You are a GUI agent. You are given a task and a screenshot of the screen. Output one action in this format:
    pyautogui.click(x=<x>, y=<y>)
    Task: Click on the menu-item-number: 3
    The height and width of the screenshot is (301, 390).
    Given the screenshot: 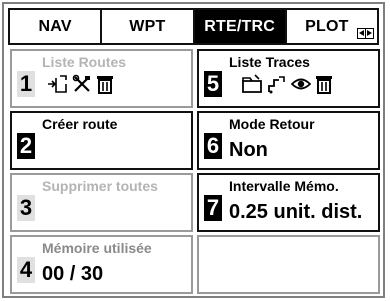 What is the action you would take?
    pyautogui.click(x=26, y=208)
    